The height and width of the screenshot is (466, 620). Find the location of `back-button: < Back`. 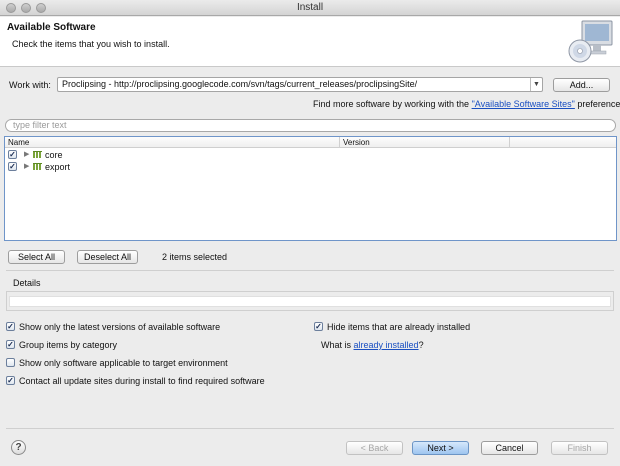

back-button: < Back is located at coordinates (374, 448).